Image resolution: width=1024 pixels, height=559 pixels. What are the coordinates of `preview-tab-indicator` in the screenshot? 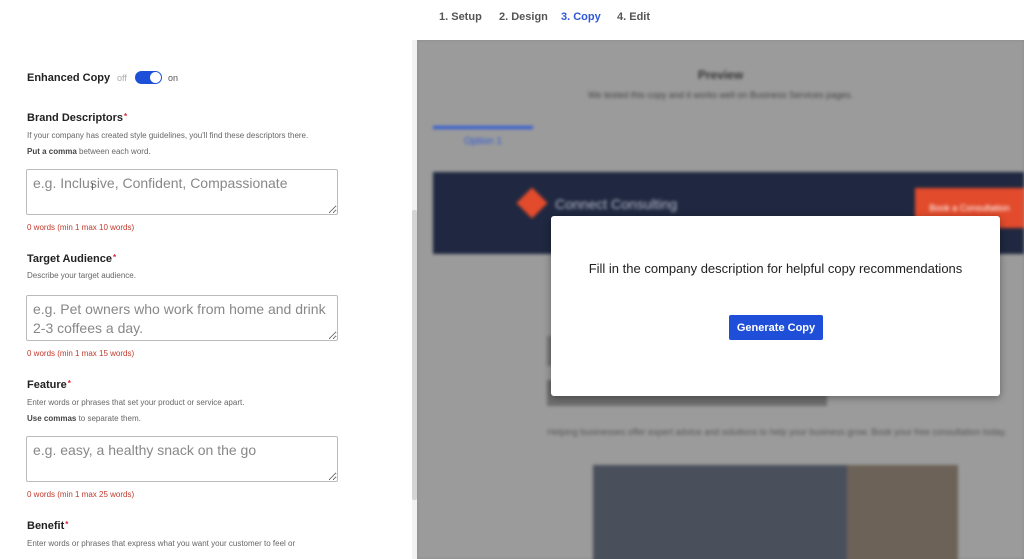 It's located at (483, 127).